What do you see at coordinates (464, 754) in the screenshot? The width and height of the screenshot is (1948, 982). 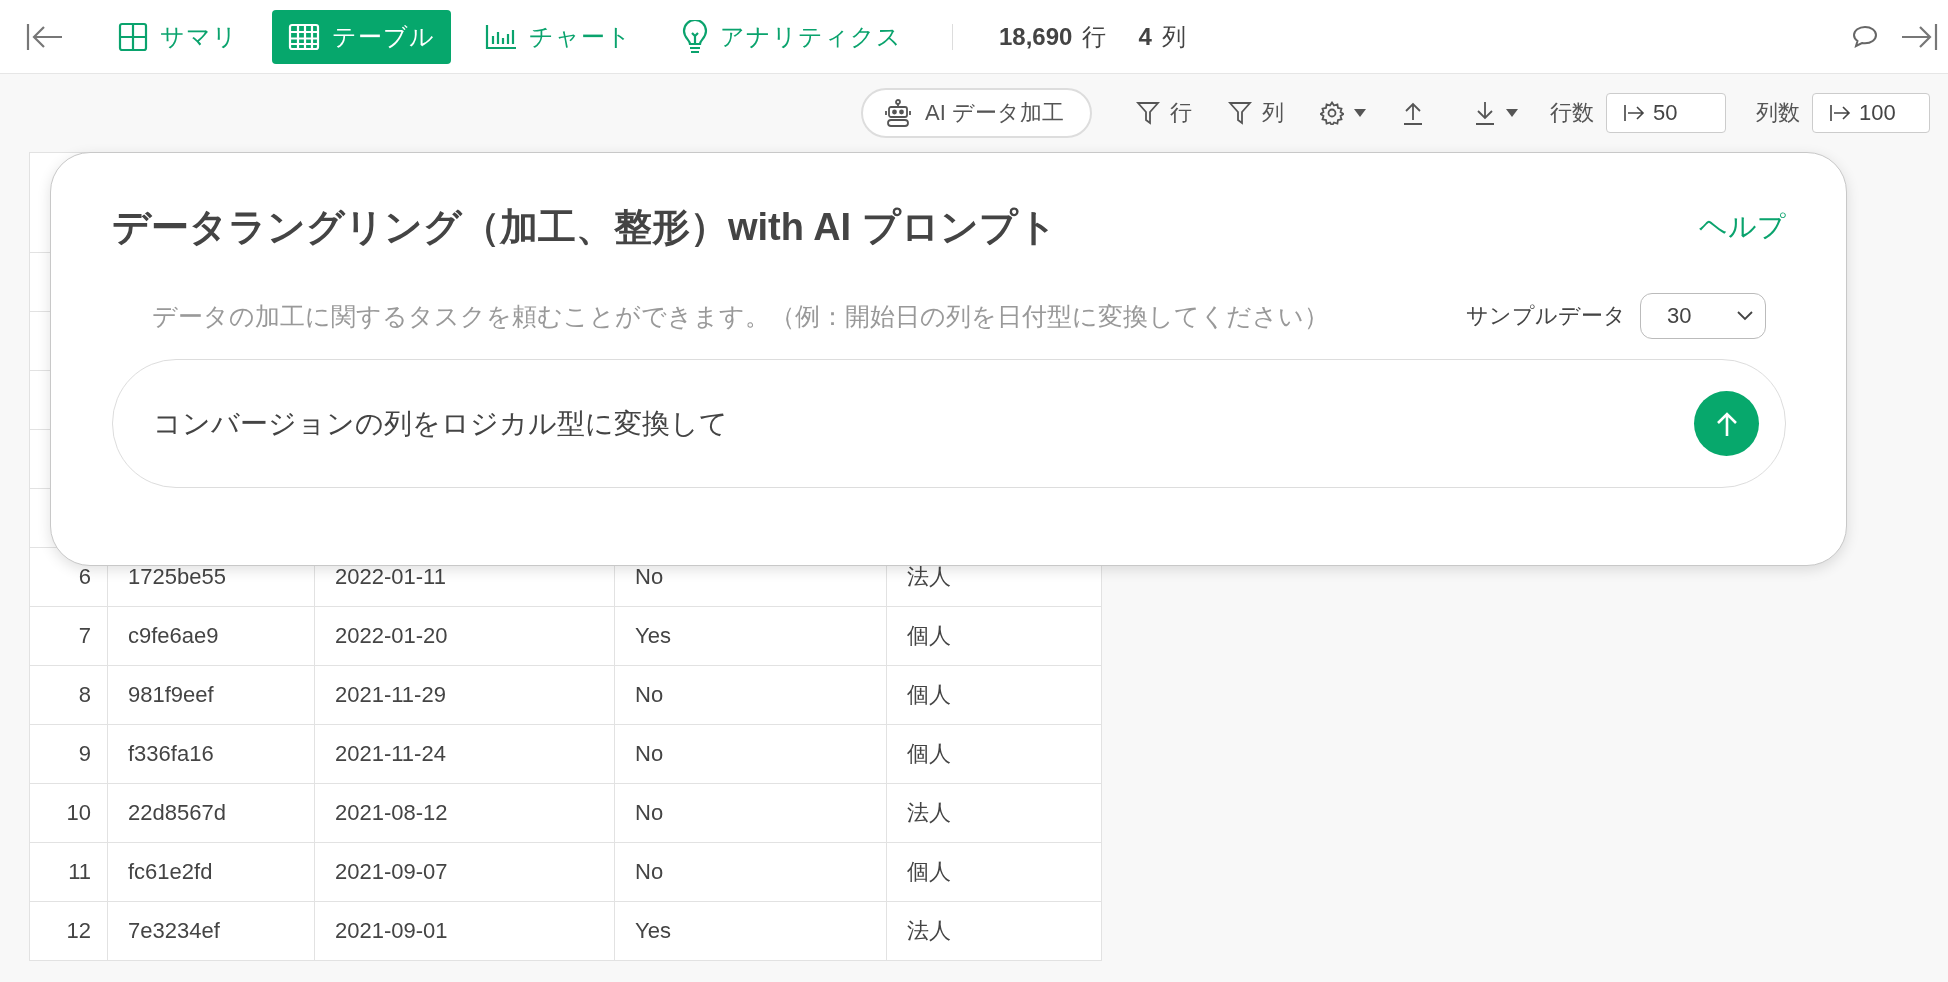 I see `table-cell: 2021-11-24` at bounding box center [464, 754].